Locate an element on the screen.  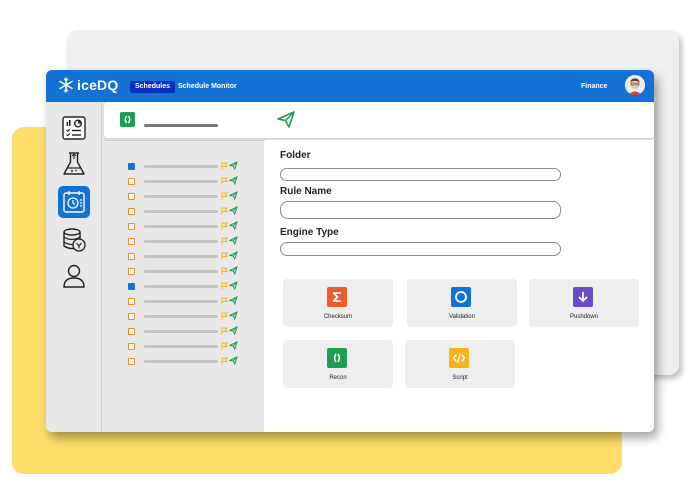
sidebar-item-users is located at coordinates (74, 276).